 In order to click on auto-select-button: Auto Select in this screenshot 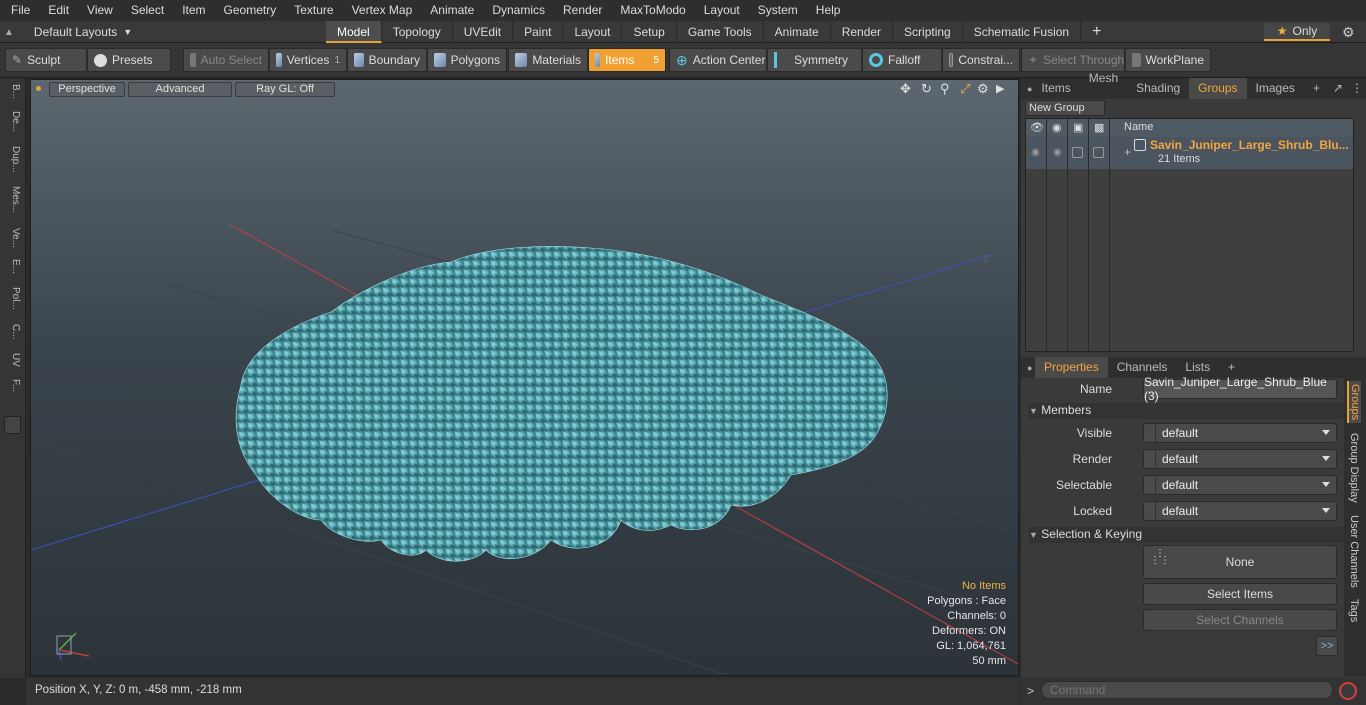, I will do `click(226, 60)`.